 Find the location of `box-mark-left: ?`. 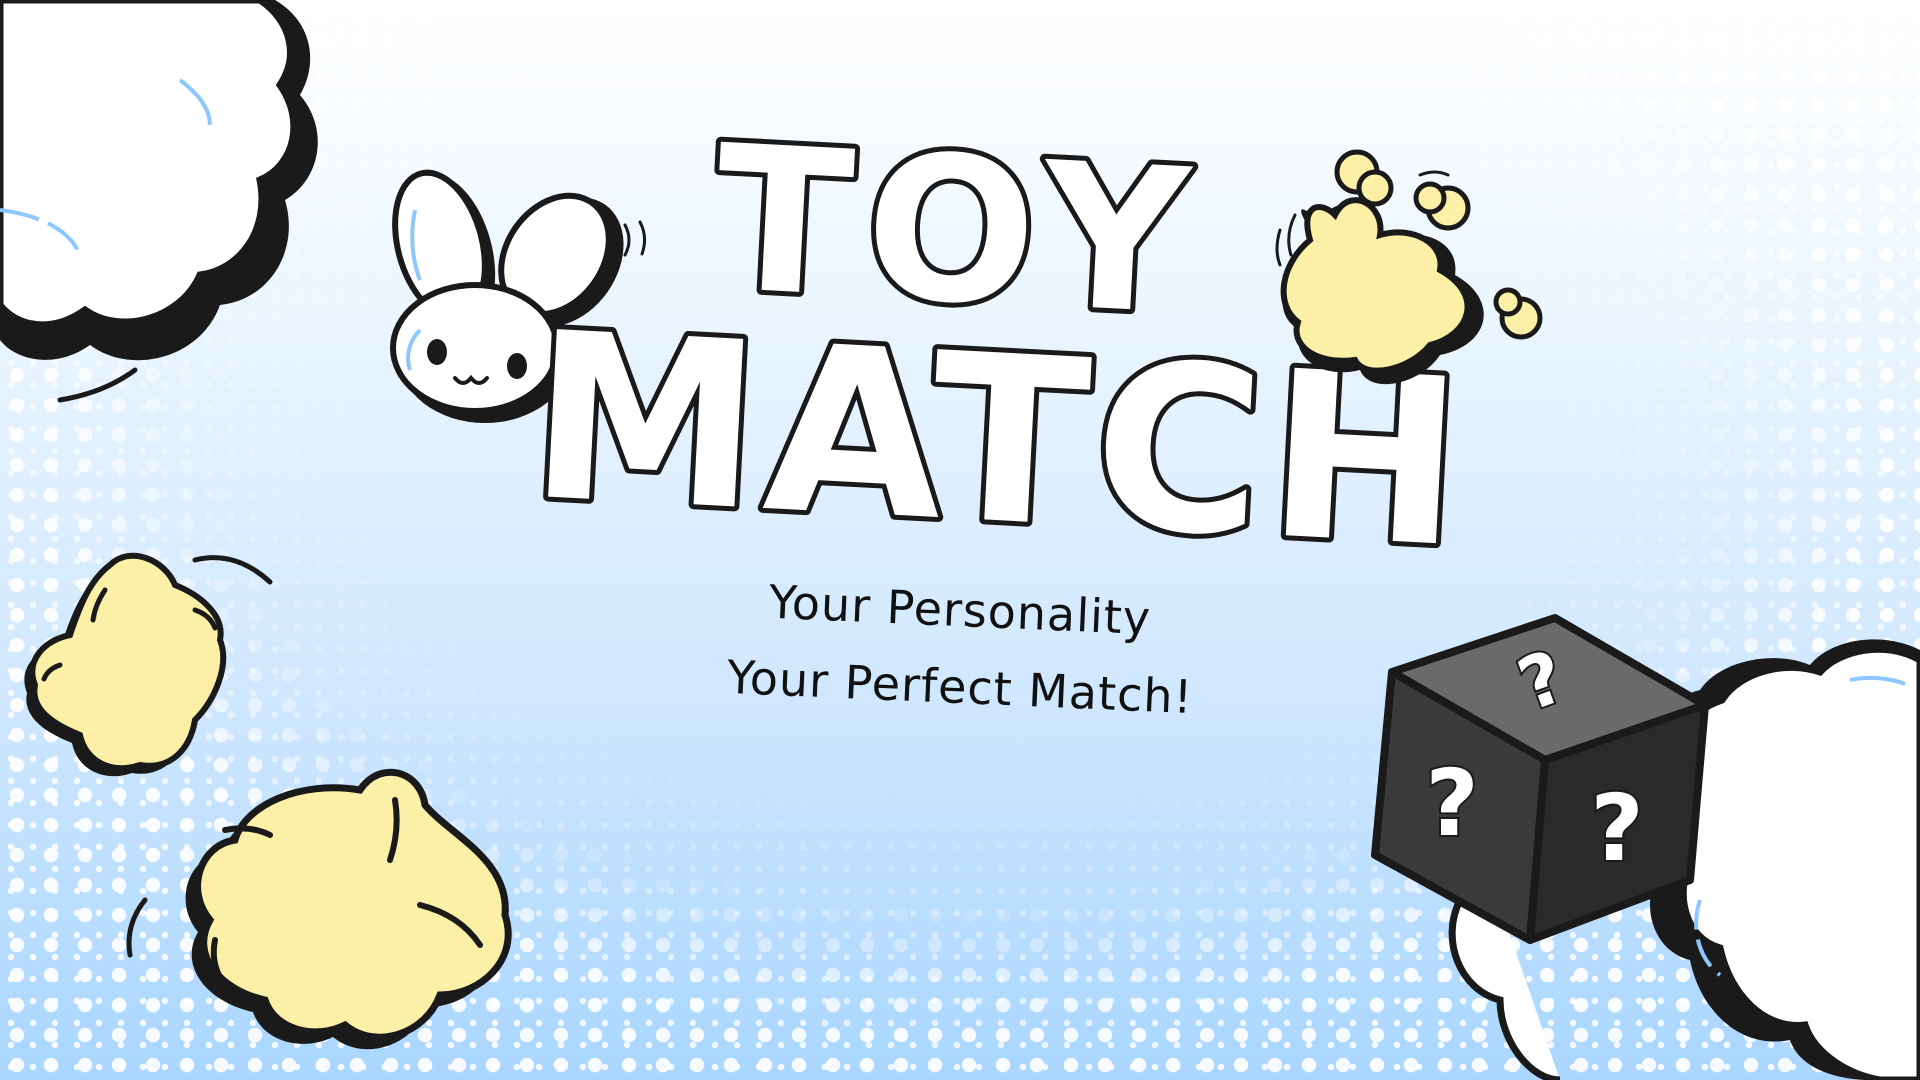

box-mark-left: ? is located at coordinates (1451, 803).